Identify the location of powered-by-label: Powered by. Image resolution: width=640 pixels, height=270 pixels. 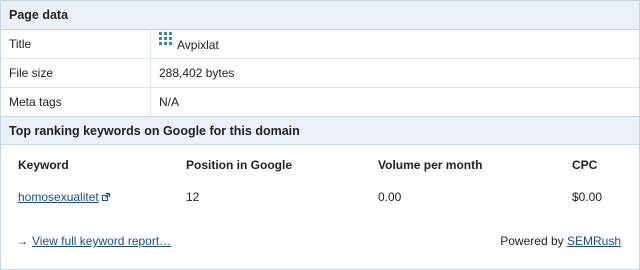
(532, 241).